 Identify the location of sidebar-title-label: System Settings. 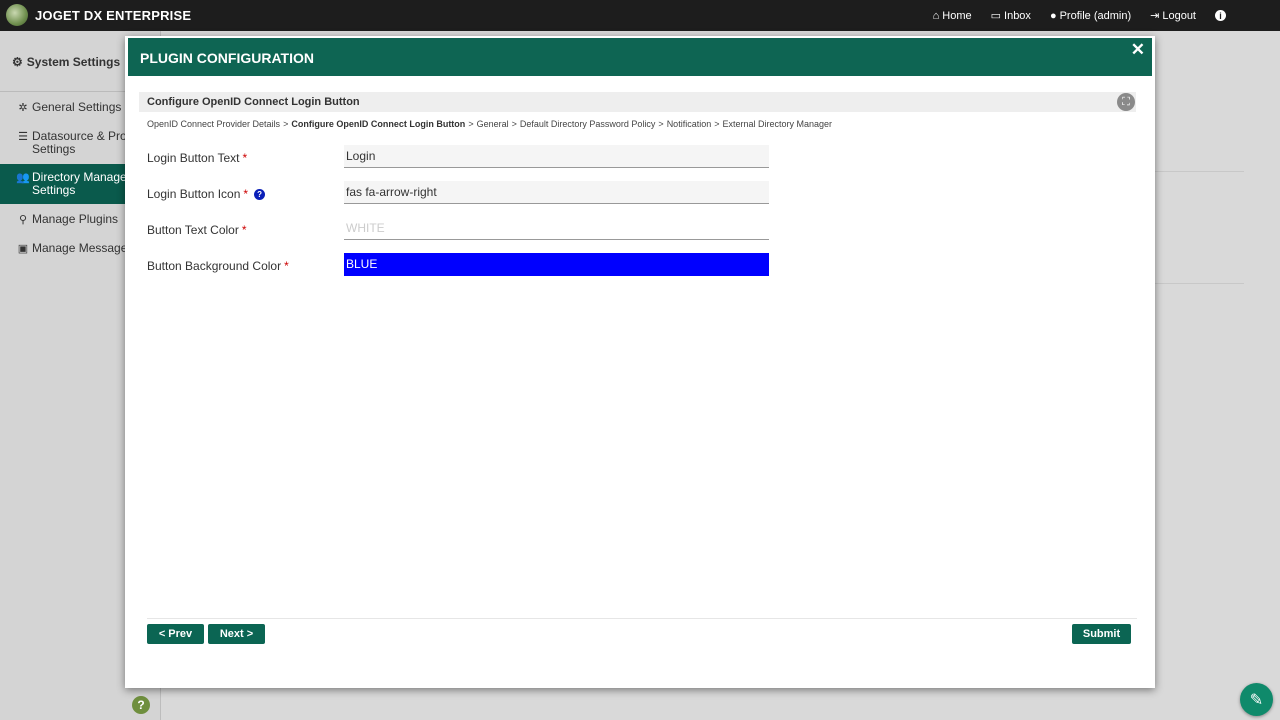
(73, 62).